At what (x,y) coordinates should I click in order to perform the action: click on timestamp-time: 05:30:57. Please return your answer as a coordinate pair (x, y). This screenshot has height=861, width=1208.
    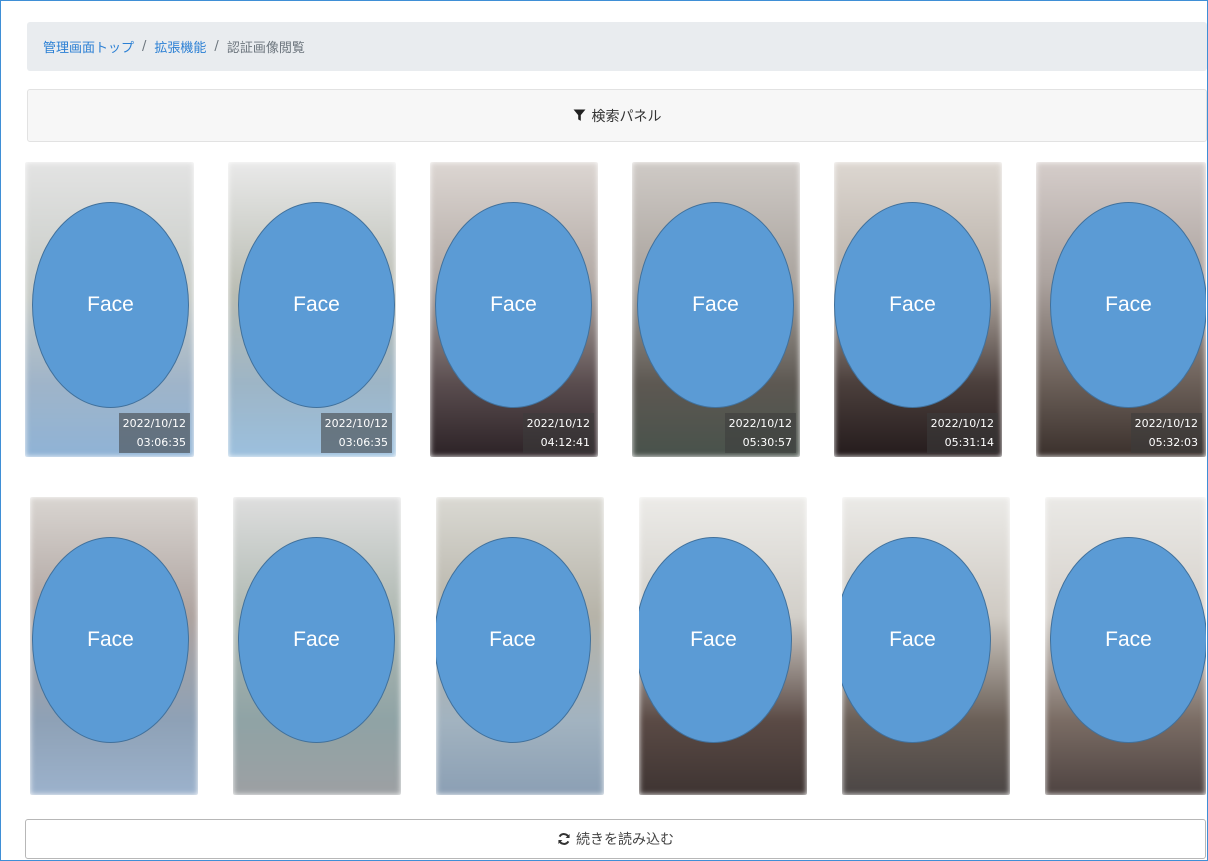
    Looking at the image, I should click on (767, 442).